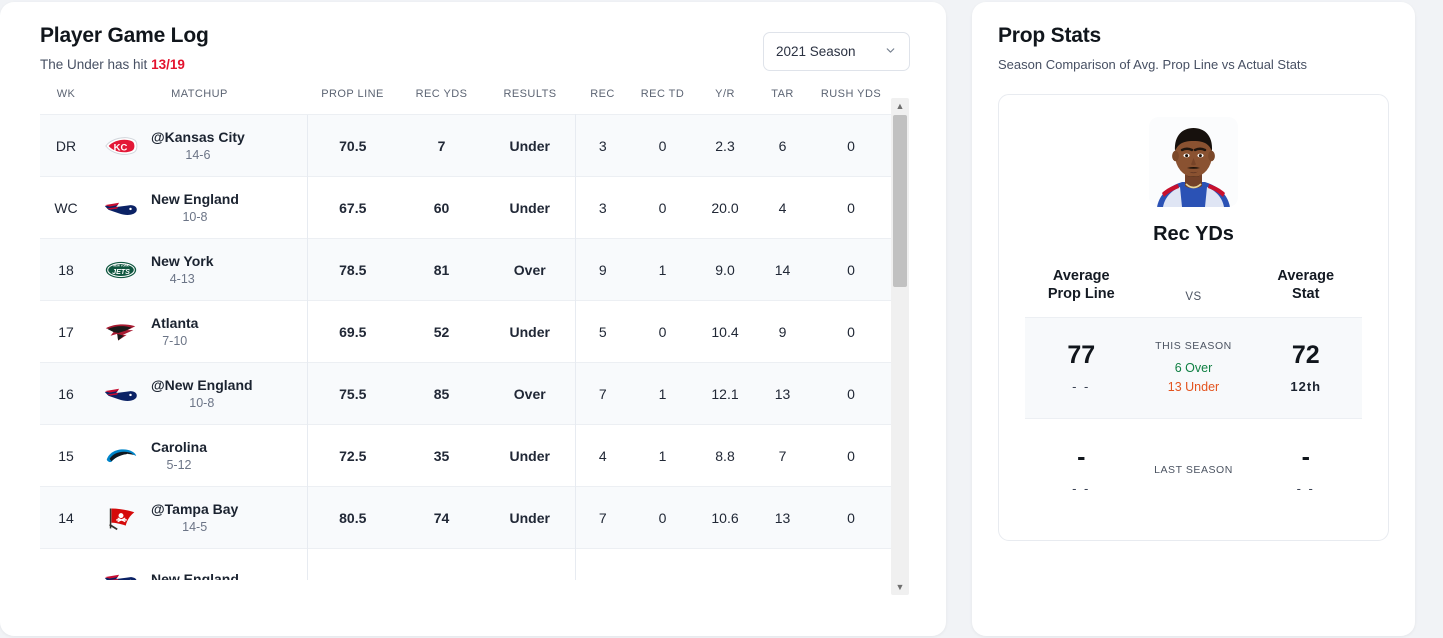 The height and width of the screenshot is (638, 1443). What do you see at coordinates (1081, 386) in the screenshot?
I see `this-season-prop-line-sub: - -` at bounding box center [1081, 386].